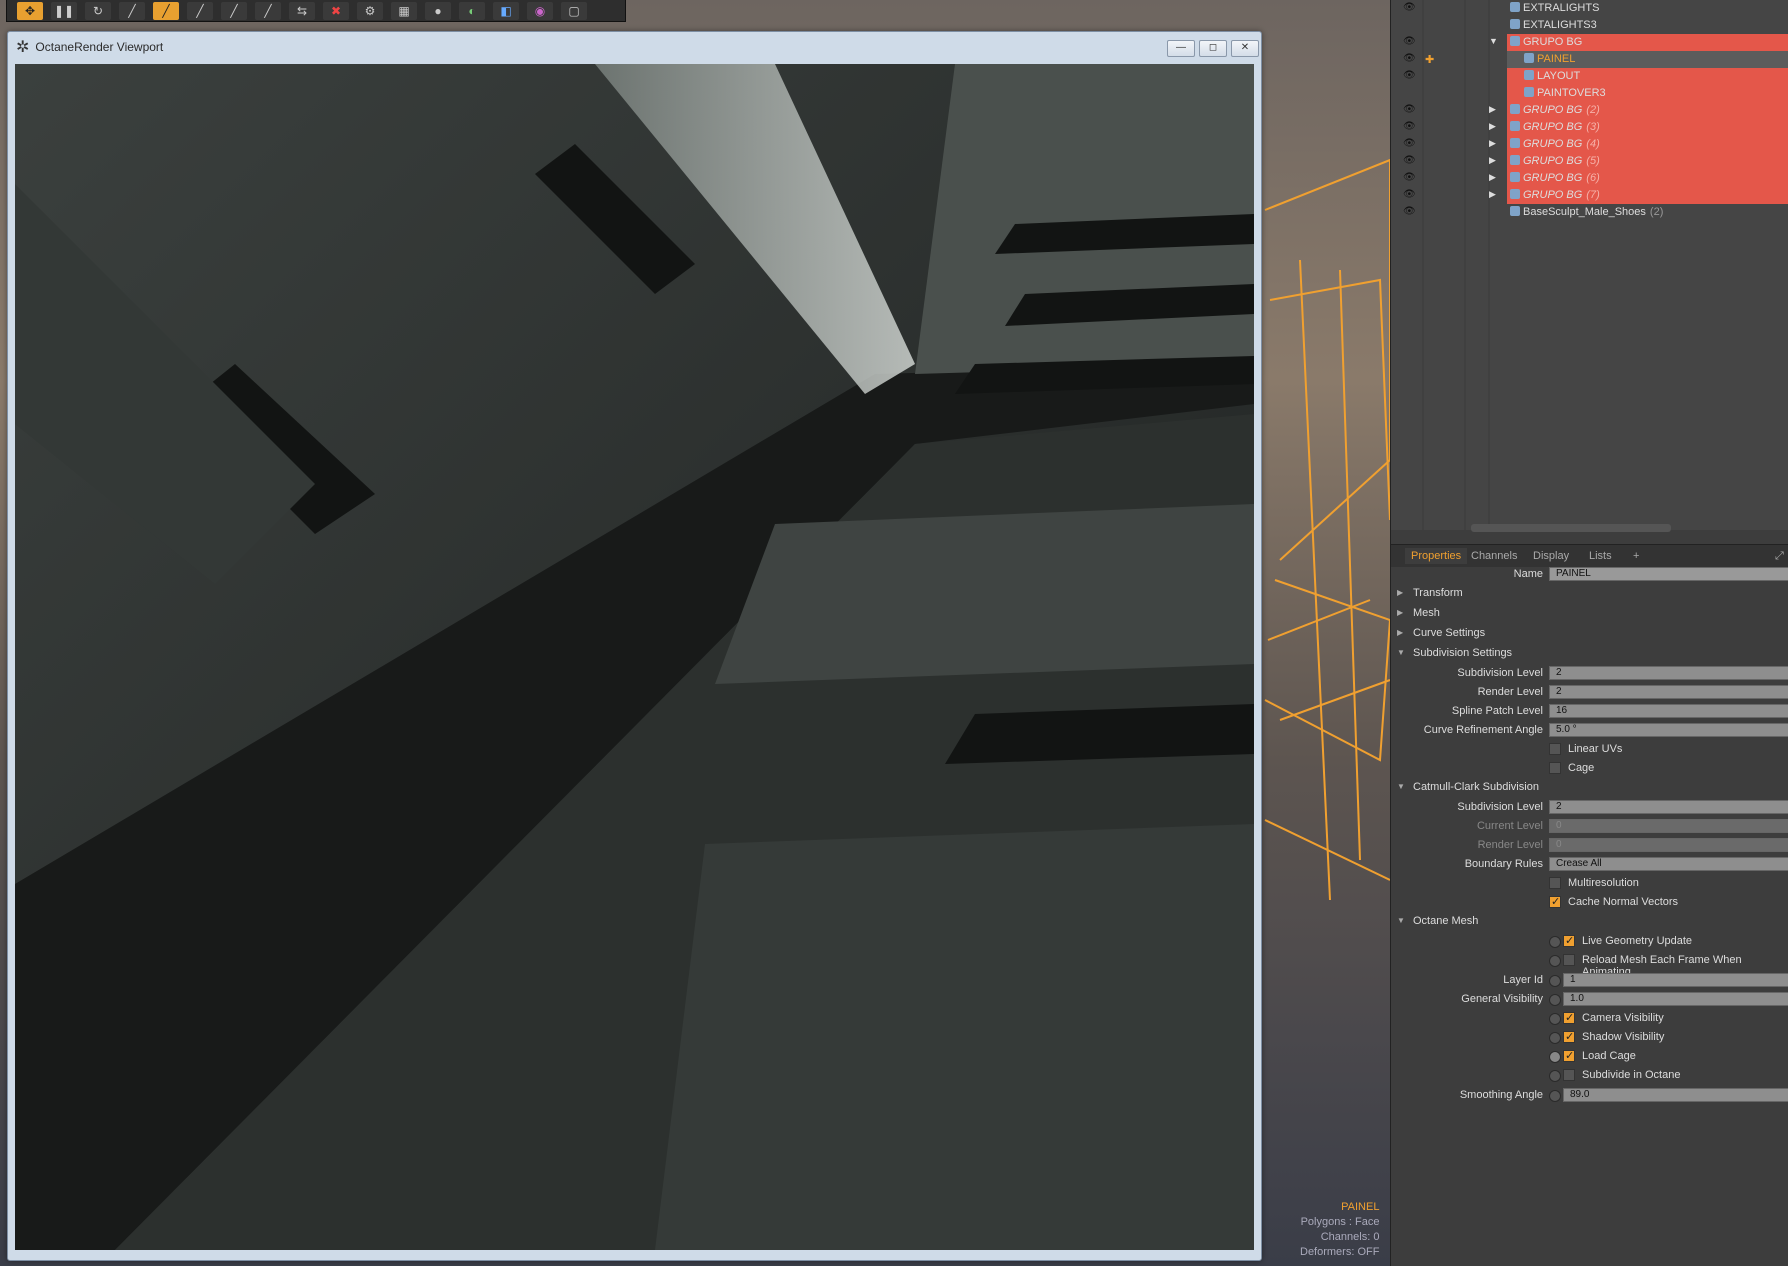 The height and width of the screenshot is (1266, 1788). What do you see at coordinates (370, 10) in the screenshot?
I see `gear-icon: ⚙` at bounding box center [370, 10].